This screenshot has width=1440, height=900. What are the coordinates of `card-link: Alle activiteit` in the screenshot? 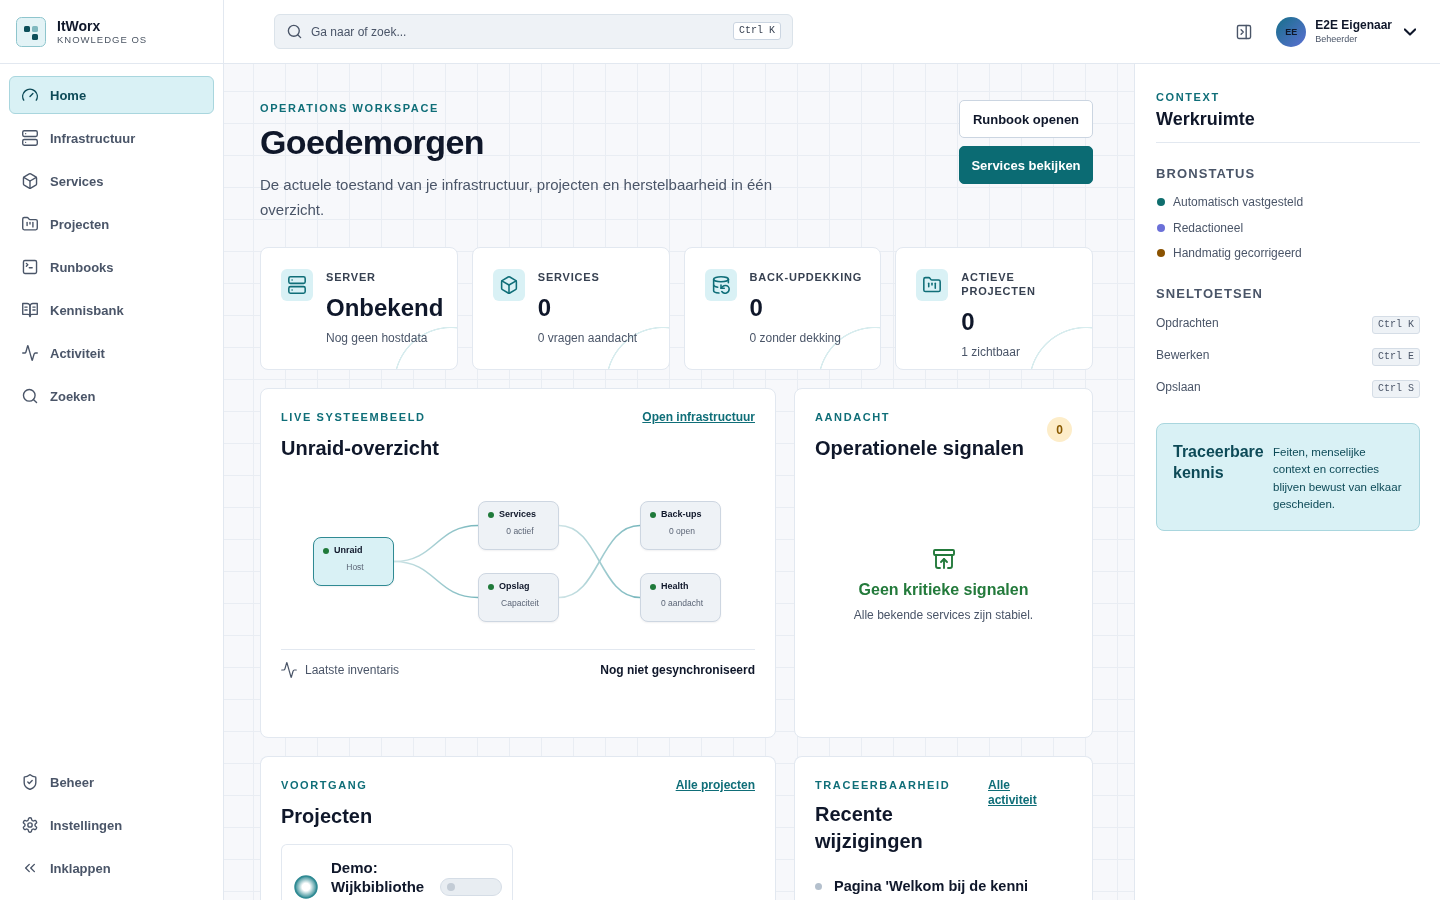 It's located at (1020, 793).